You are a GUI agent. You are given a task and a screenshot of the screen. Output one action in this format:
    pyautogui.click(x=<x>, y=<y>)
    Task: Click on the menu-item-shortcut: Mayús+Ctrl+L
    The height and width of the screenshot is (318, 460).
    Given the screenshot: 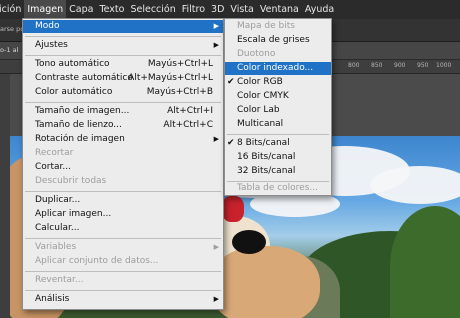 What is the action you would take?
    pyautogui.click(x=180, y=64)
    